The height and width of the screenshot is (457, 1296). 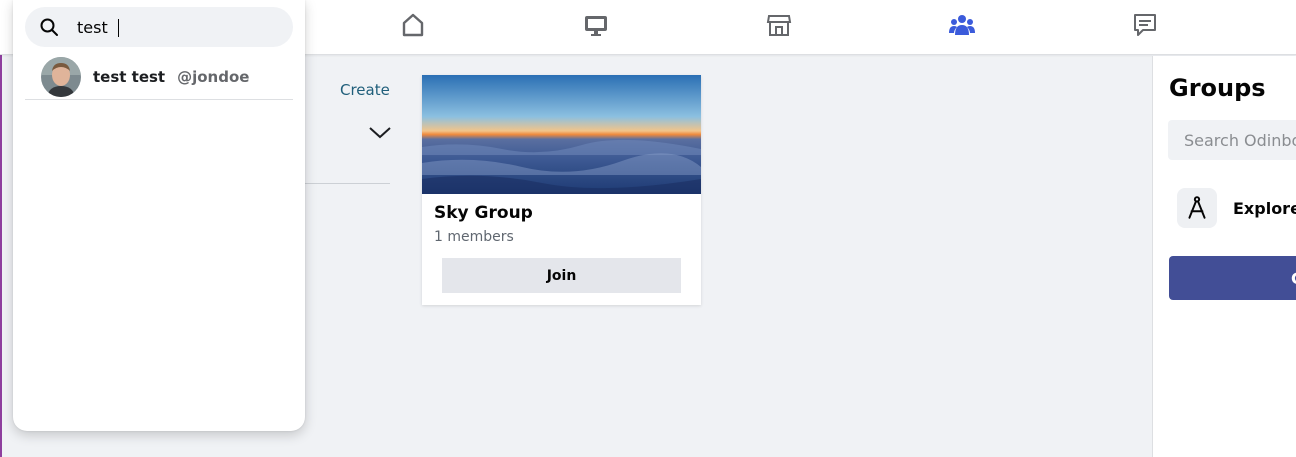 What do you see at coordinates (1, 228) in the screenshot?
I see `window-edge` at bounding box center [1, 228].